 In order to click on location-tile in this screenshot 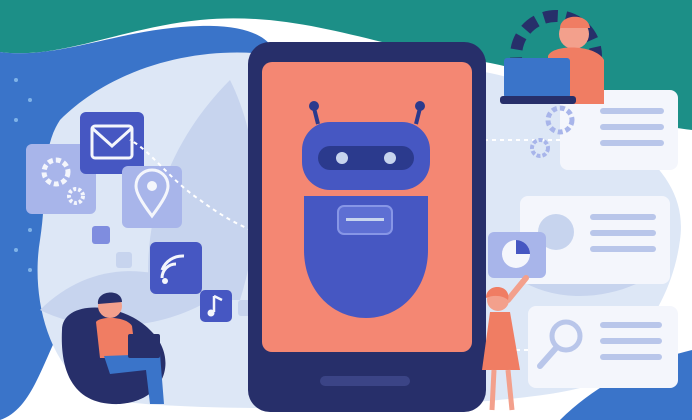, I will do `click(152, 197)`.